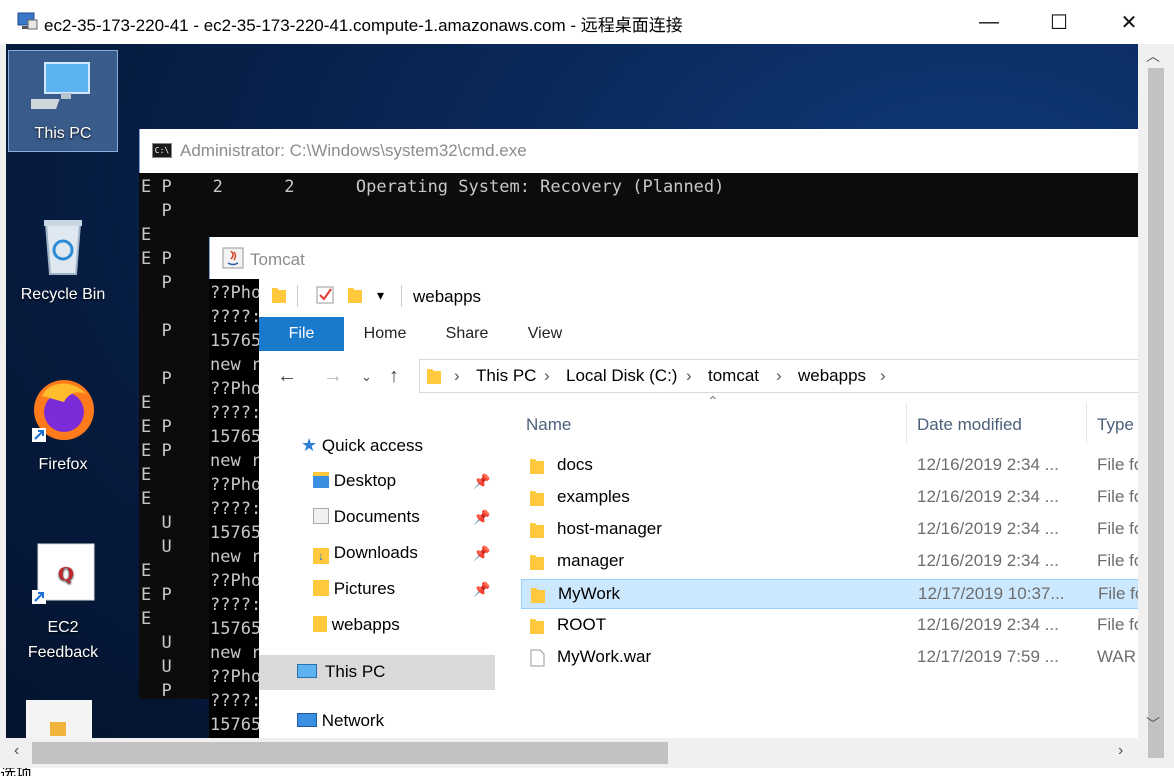  Describe the element at coordinates (1115, 425) in the screenshot. I see `column-header-type: Type` at that location.